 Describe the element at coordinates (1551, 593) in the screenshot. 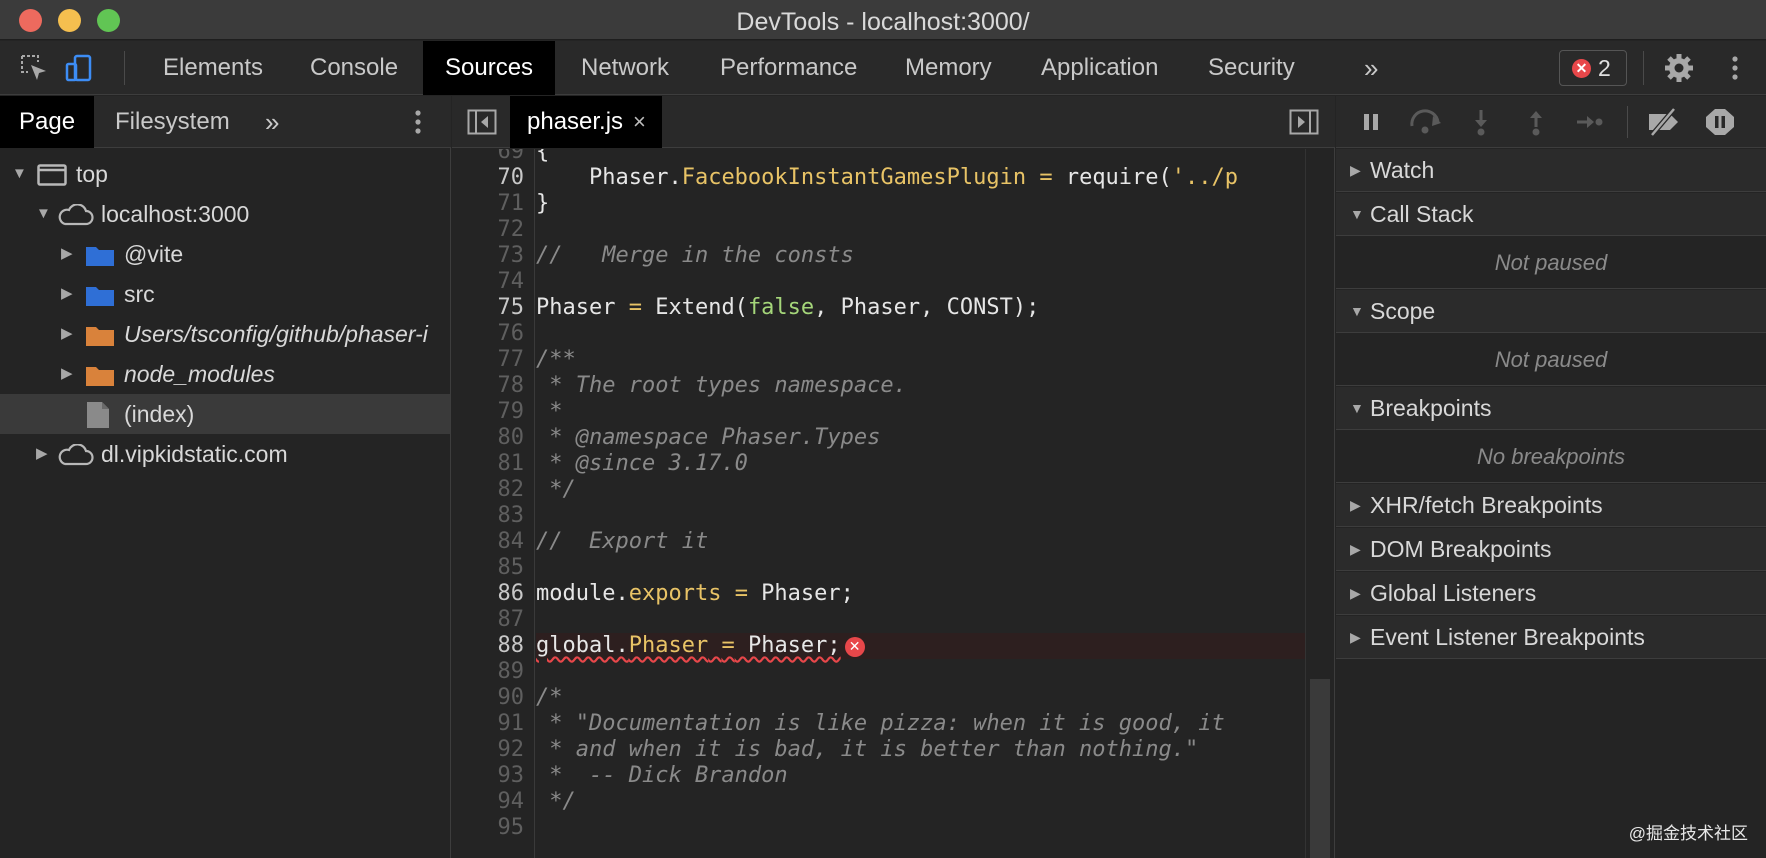

I see `section-global-listeners: ▶ Global Listeners` at that location.